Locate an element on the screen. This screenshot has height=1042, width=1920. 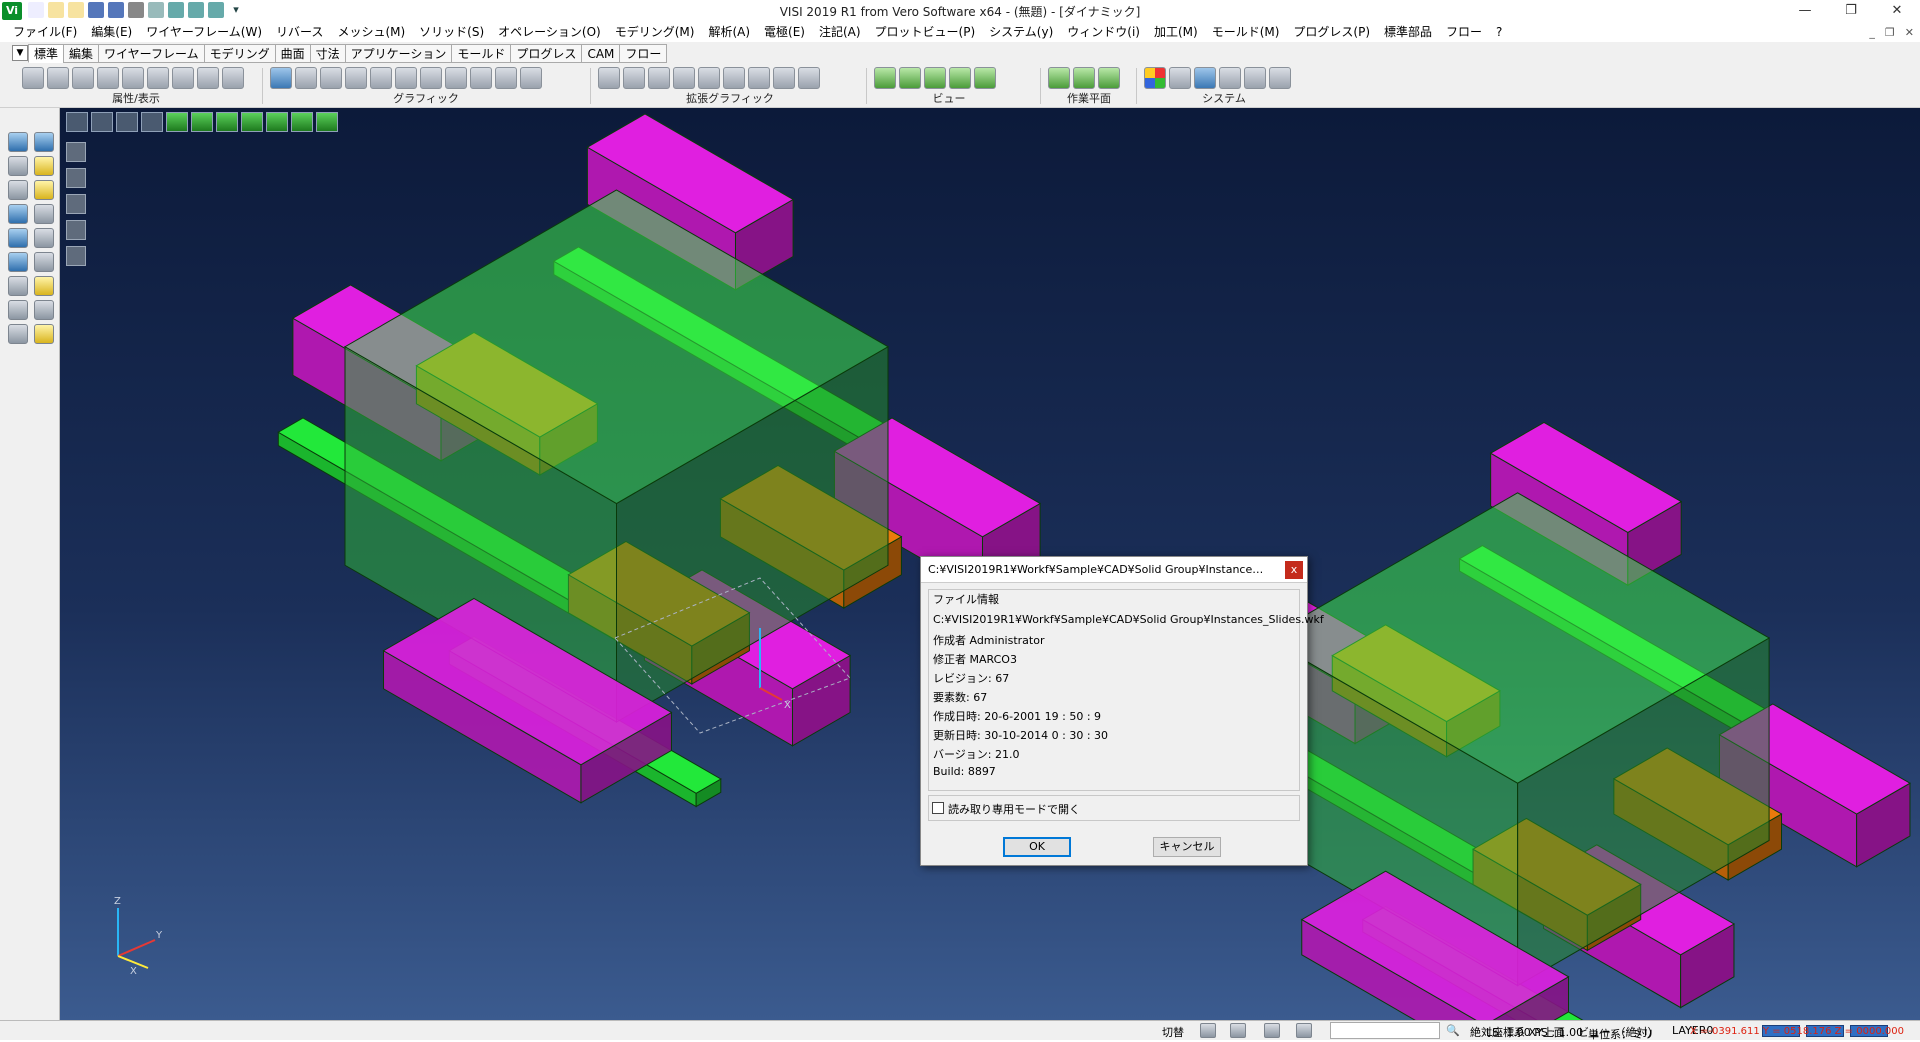
menu-item: オペレーション(O) is located at coordinates (549, 32).